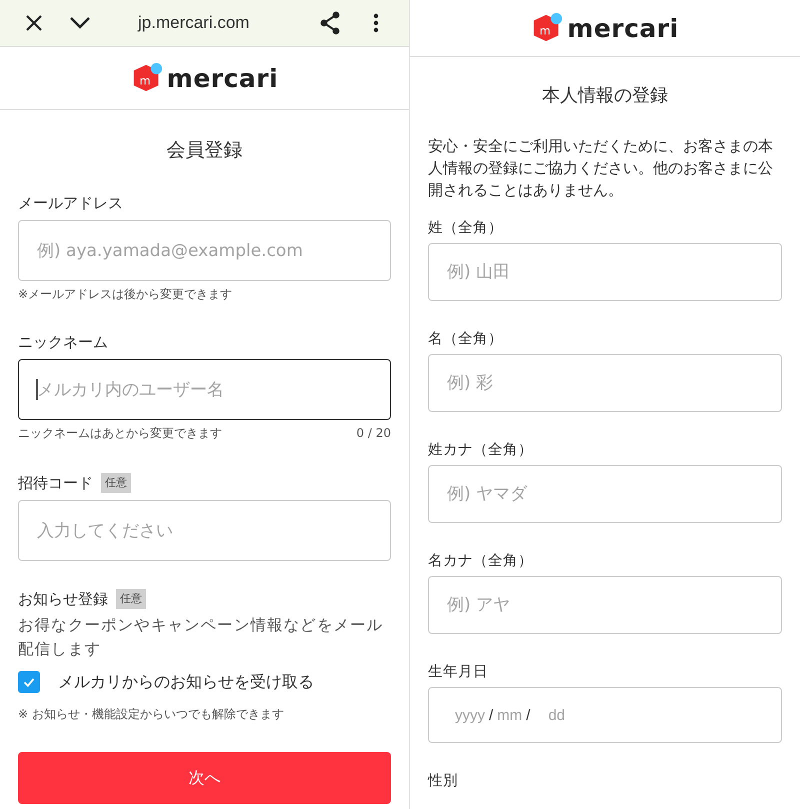  Describe the element at coordinates (125, 294) in the screenshot. I see `hint-text: ※メールアドレスは後から変更できます` at that location.